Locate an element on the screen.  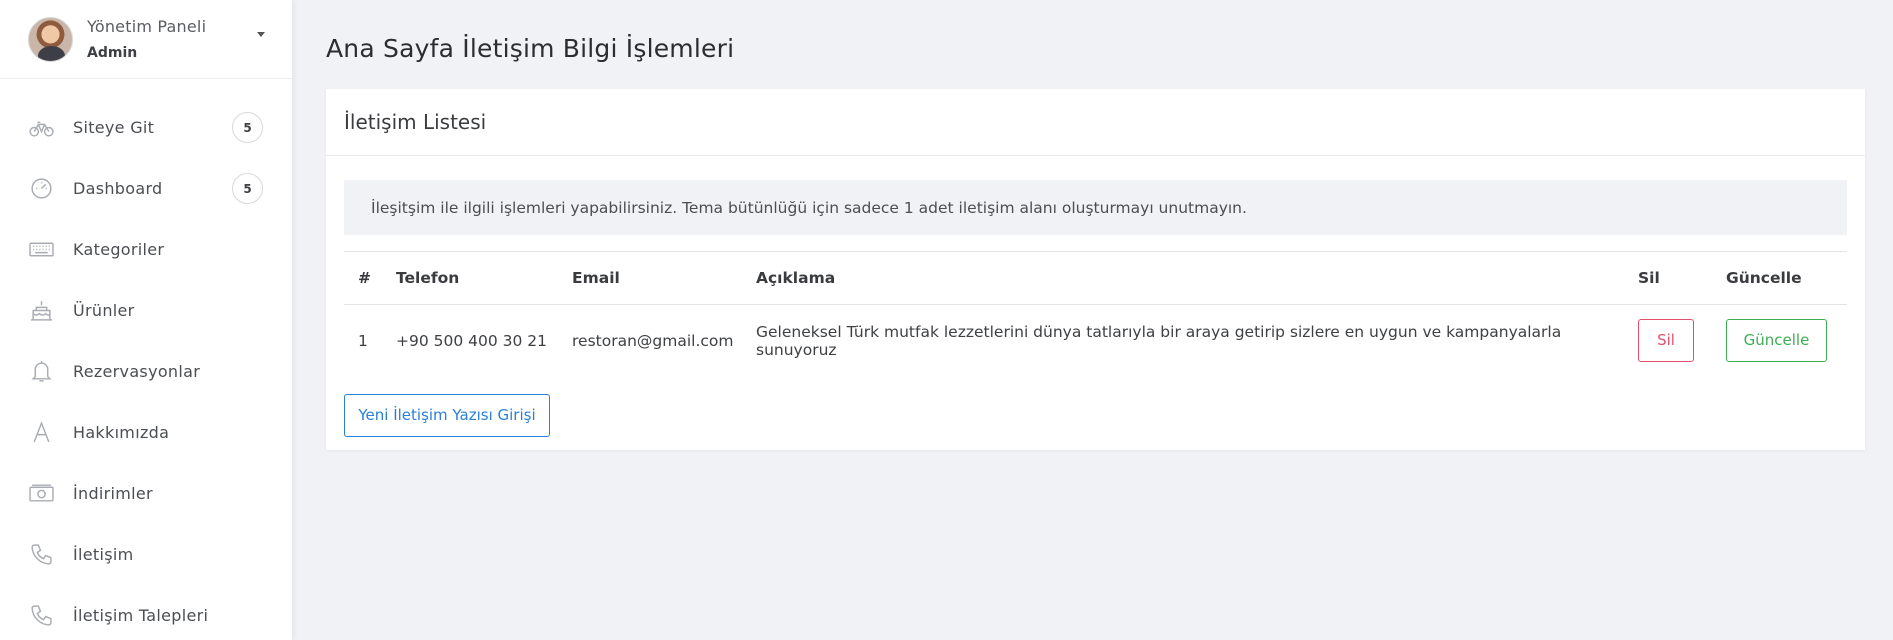
cell-phone: +90 500 400 30 21 is located at coordinates (472, 340).